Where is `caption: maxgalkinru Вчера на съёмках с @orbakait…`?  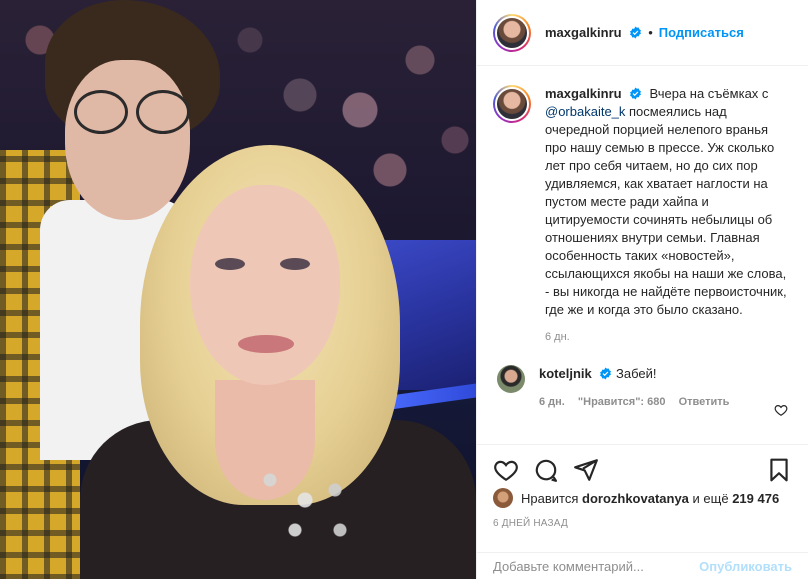
caption: maxgalkinru Вчера на съёмках с @orbakait… is located at coordinates (642, 202).